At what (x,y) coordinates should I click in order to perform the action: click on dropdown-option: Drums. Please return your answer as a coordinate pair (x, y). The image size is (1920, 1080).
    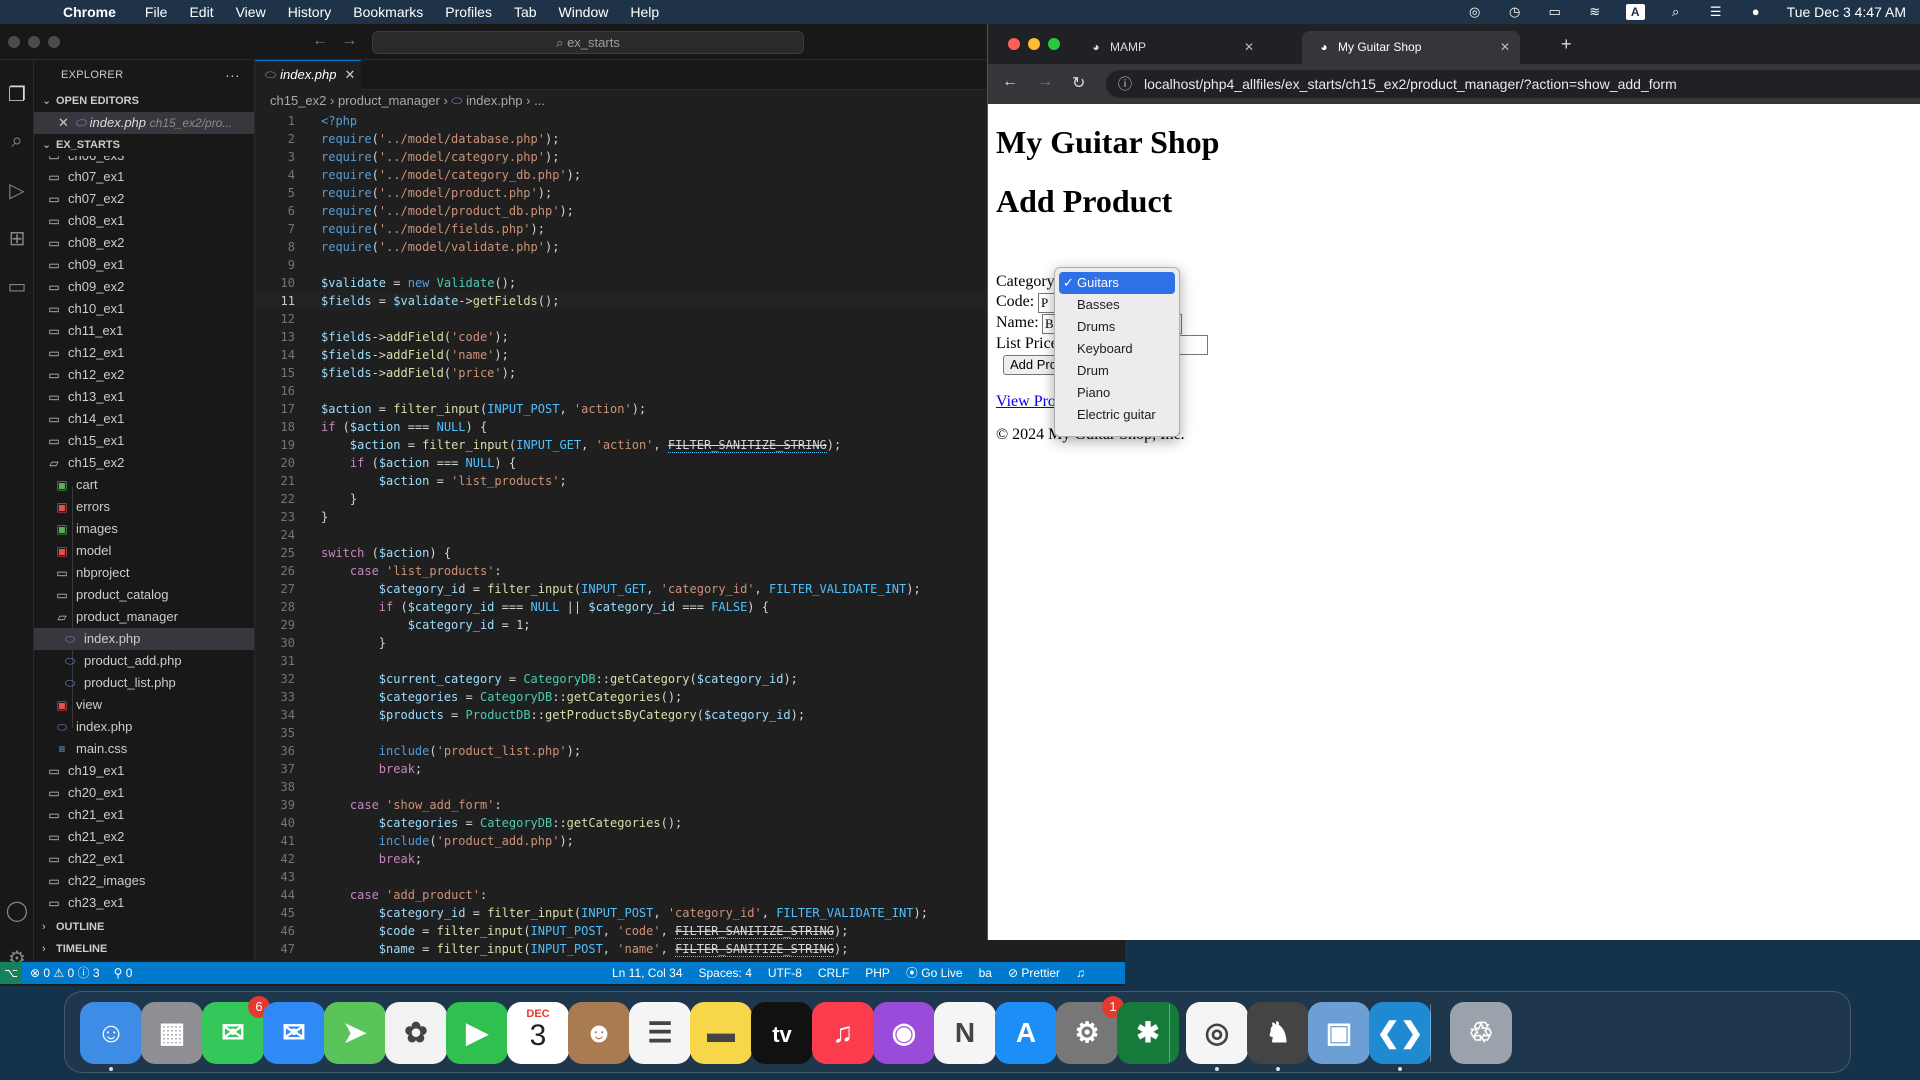
    Looking at the image, I should click on (1117, 327).